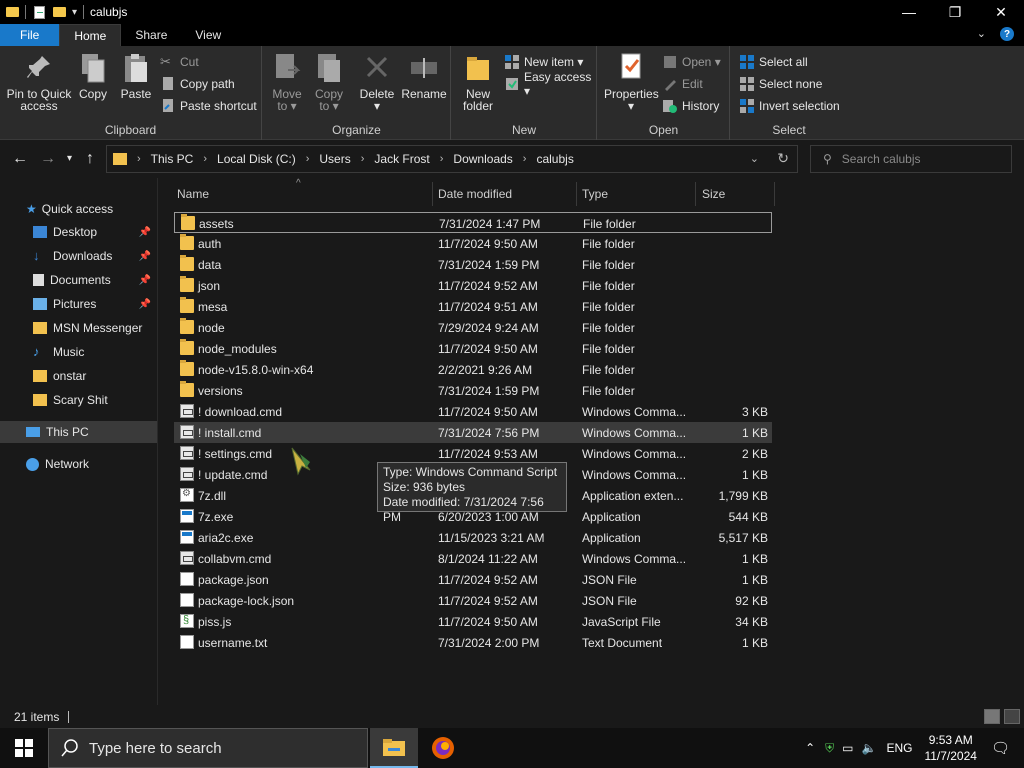  I want to click on nav-quick-access: ★ Quick access, so click(78, 209).